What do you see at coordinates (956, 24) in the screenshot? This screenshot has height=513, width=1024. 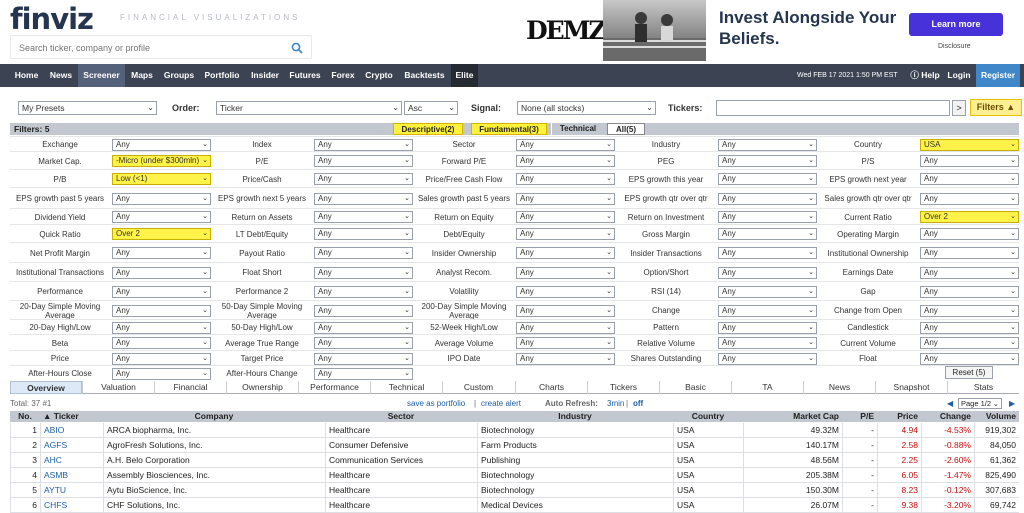 I see `ad-learn-more-button: Learn more` at bounding box center [956, 24].